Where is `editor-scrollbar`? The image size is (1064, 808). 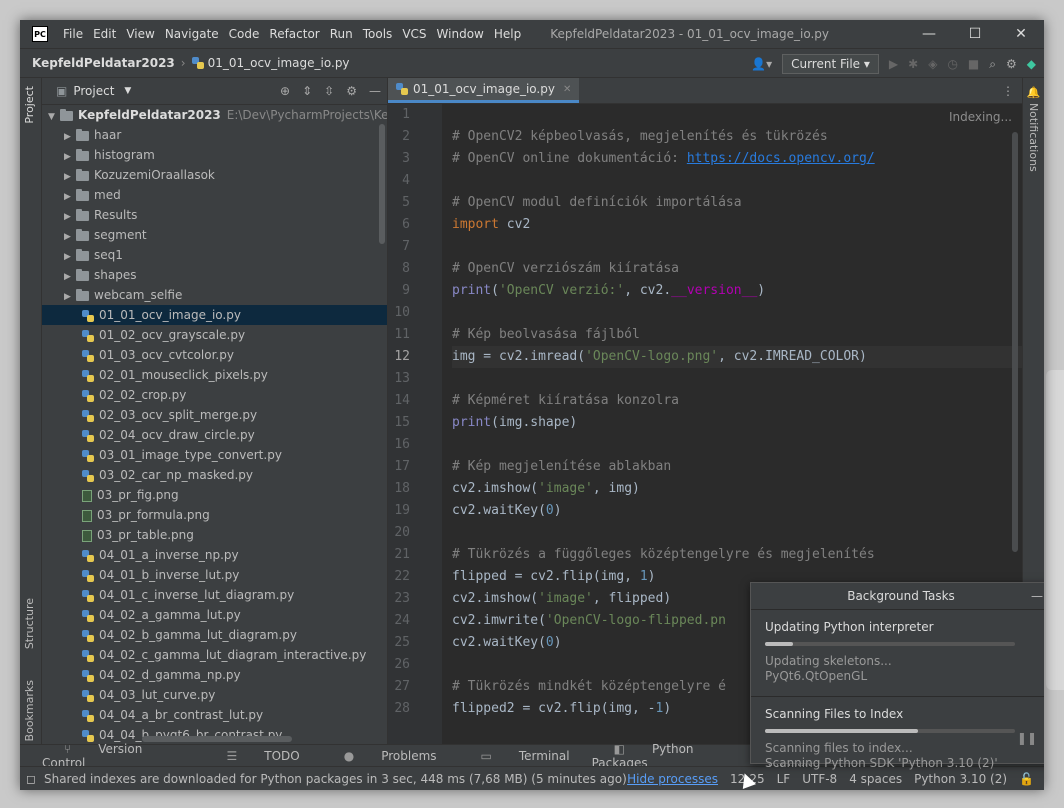 editor-scrollbar is located at coordinates (1015, 342).